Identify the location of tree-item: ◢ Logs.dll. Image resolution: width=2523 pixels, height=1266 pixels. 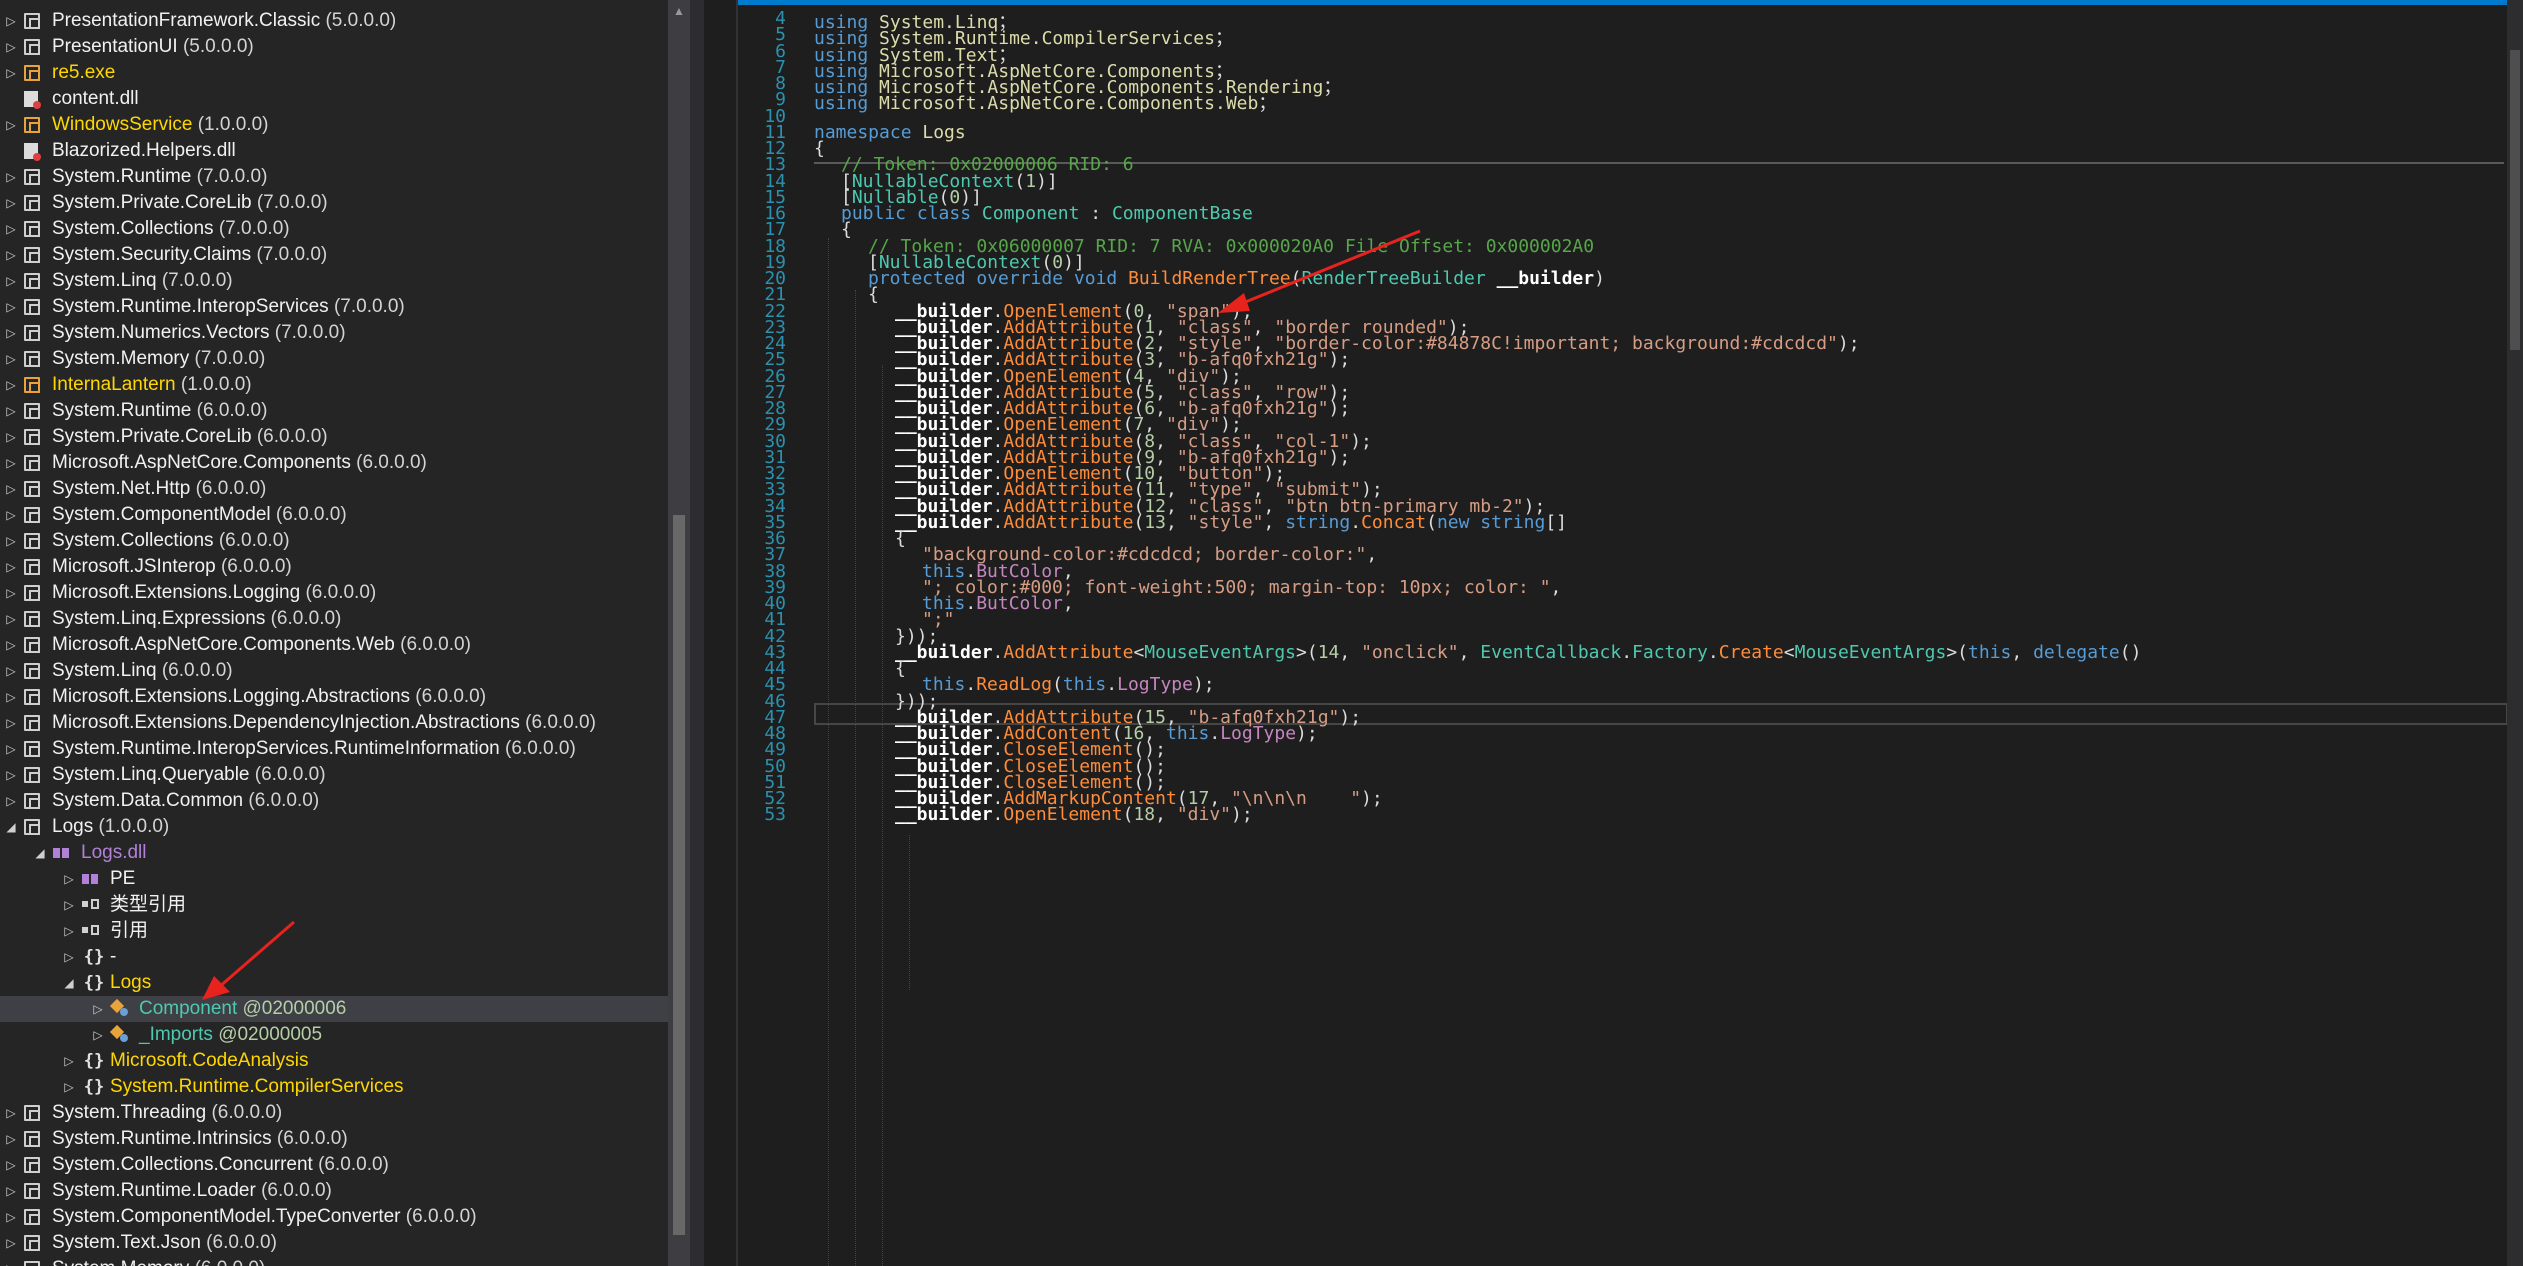
(334, 853).